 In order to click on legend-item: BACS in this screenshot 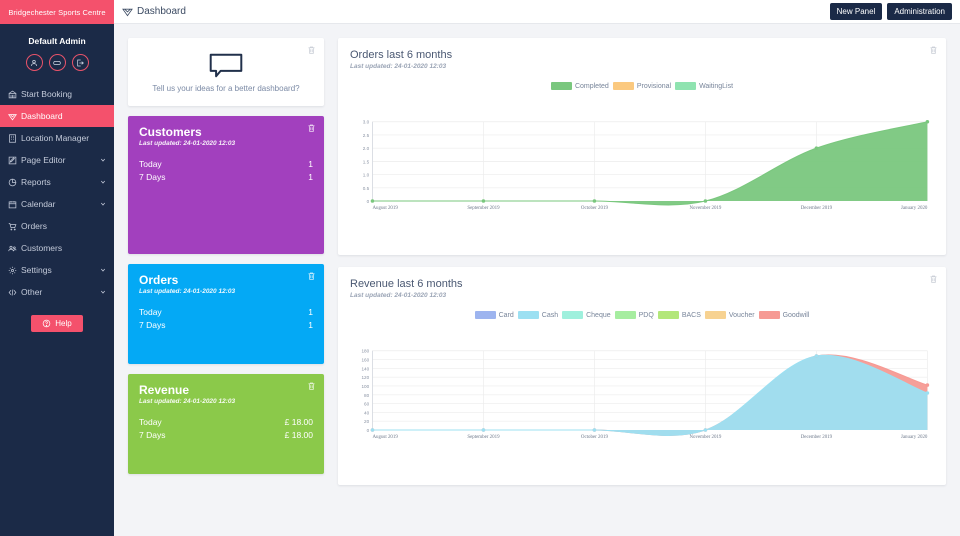, I will do `click(679, 315)`.